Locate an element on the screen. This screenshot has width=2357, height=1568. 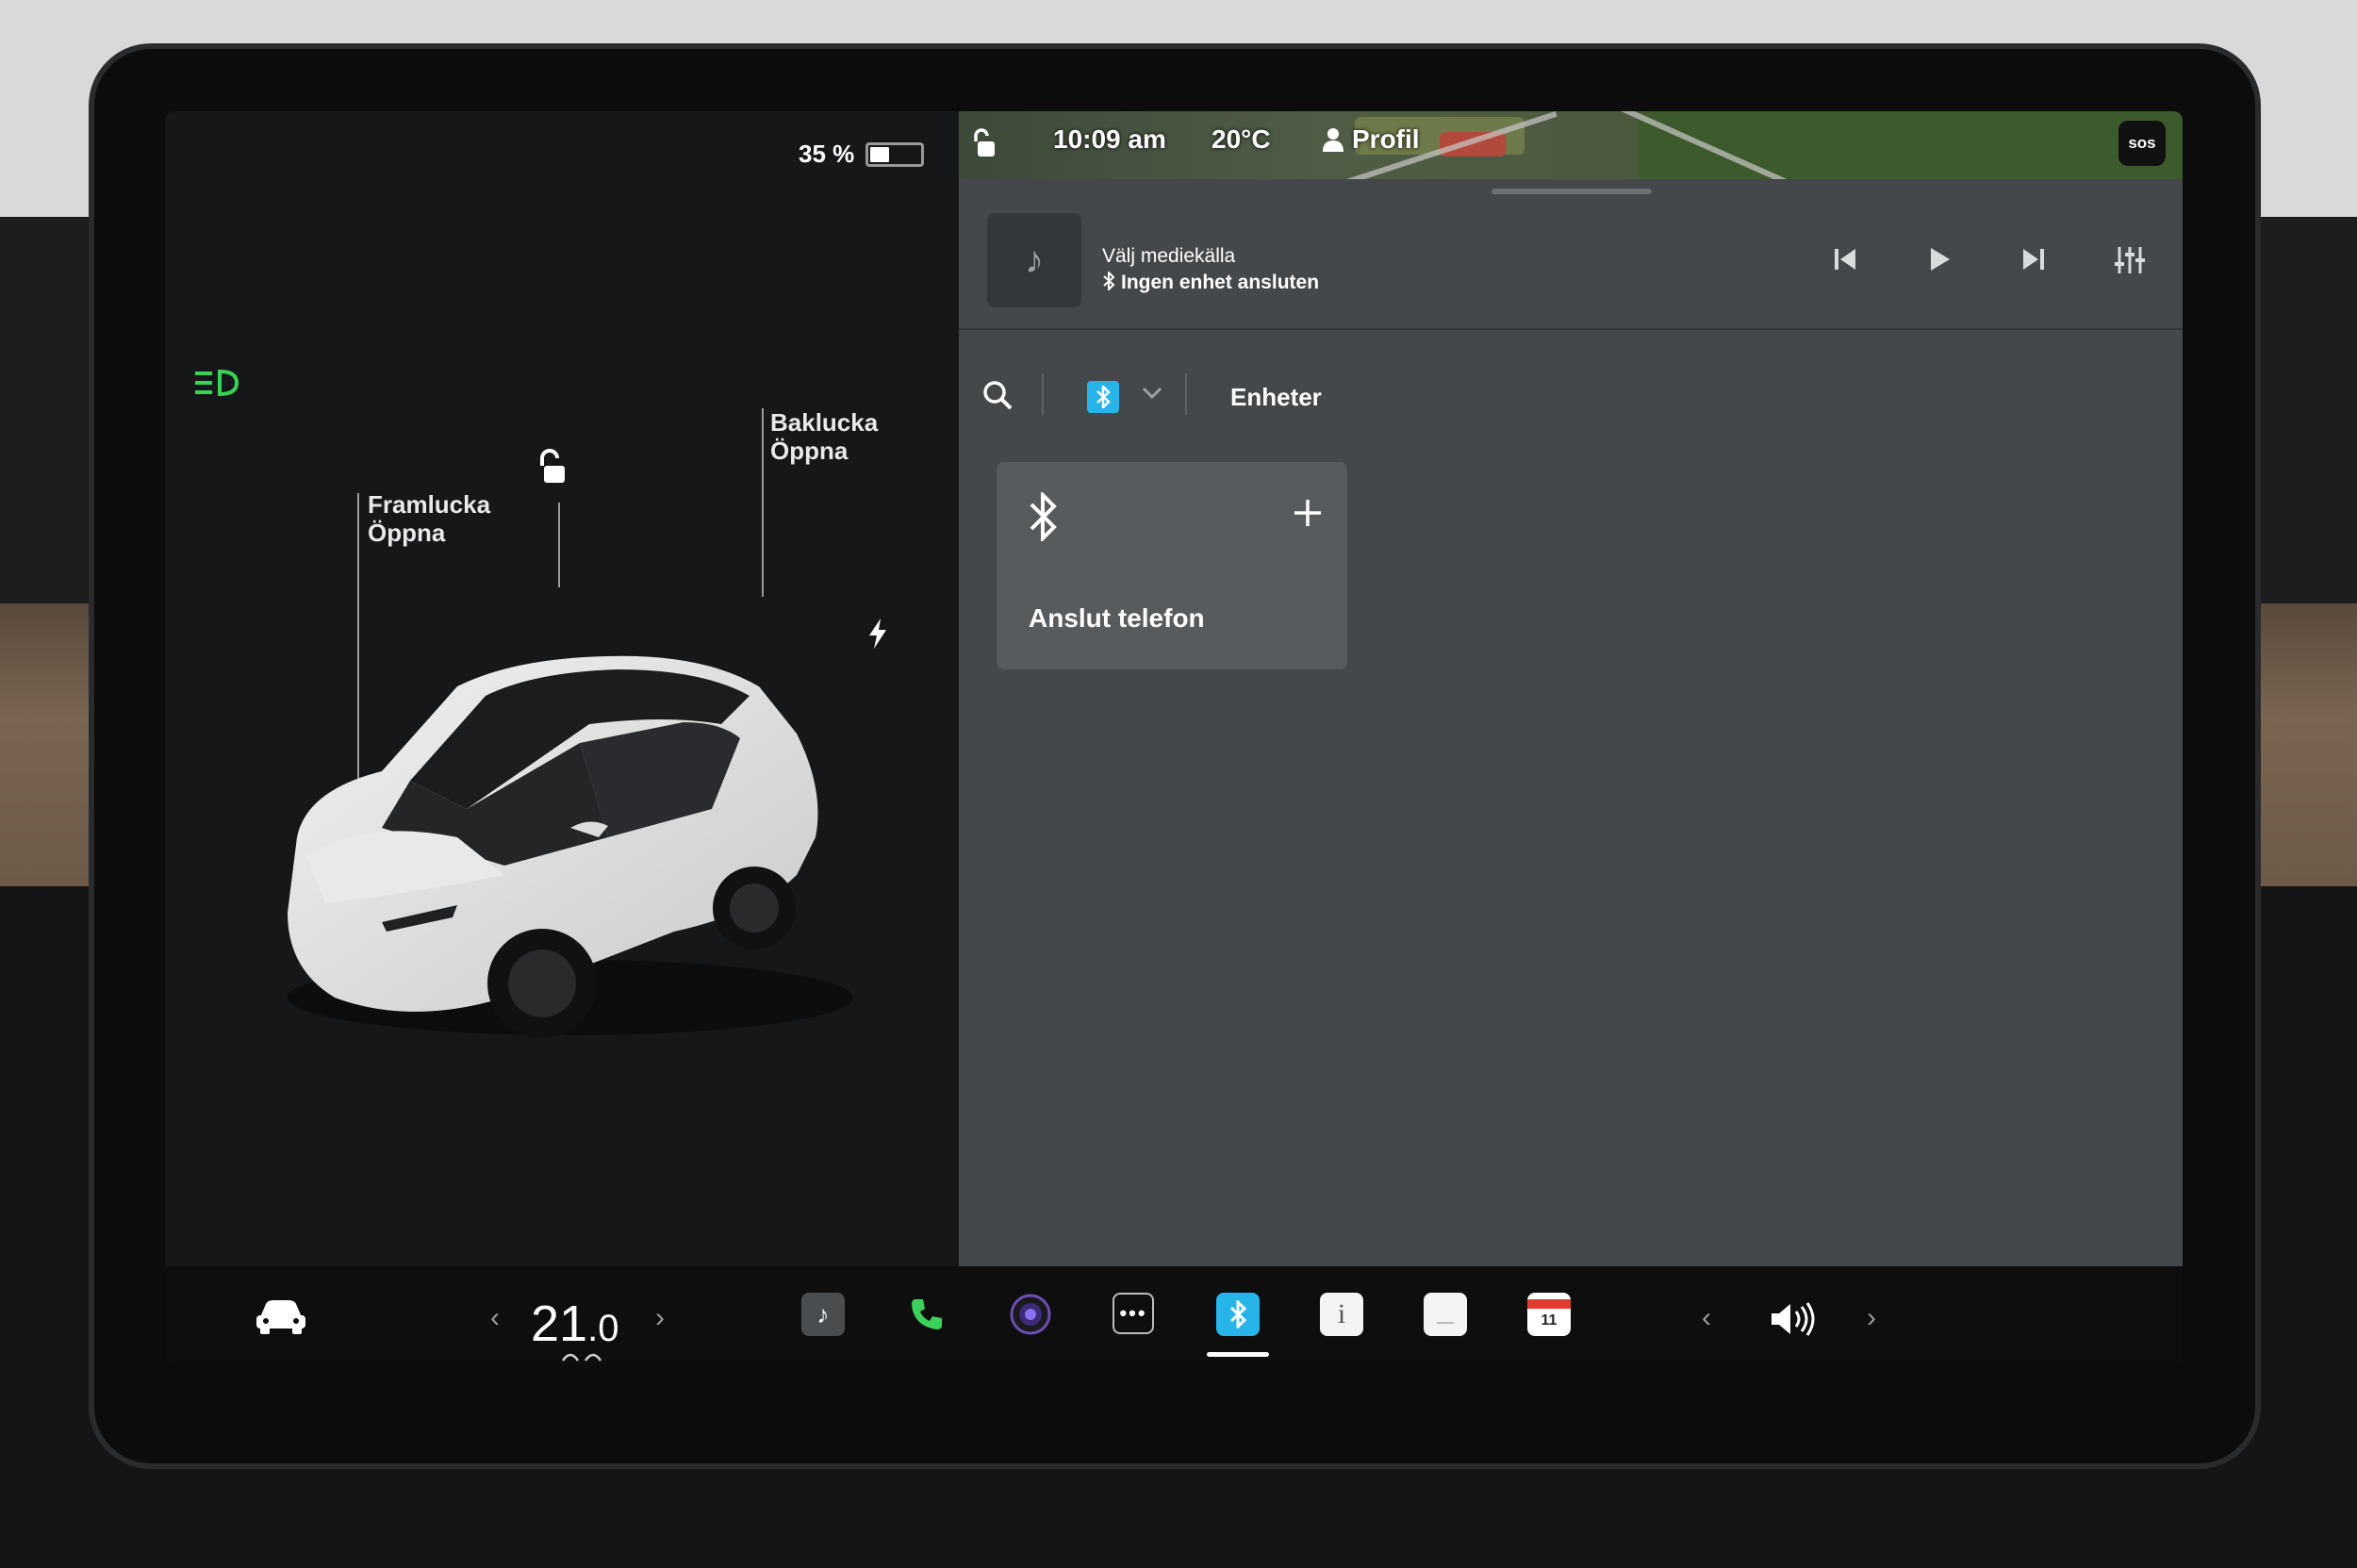
person-icon is located at coordinates (1333, 140).